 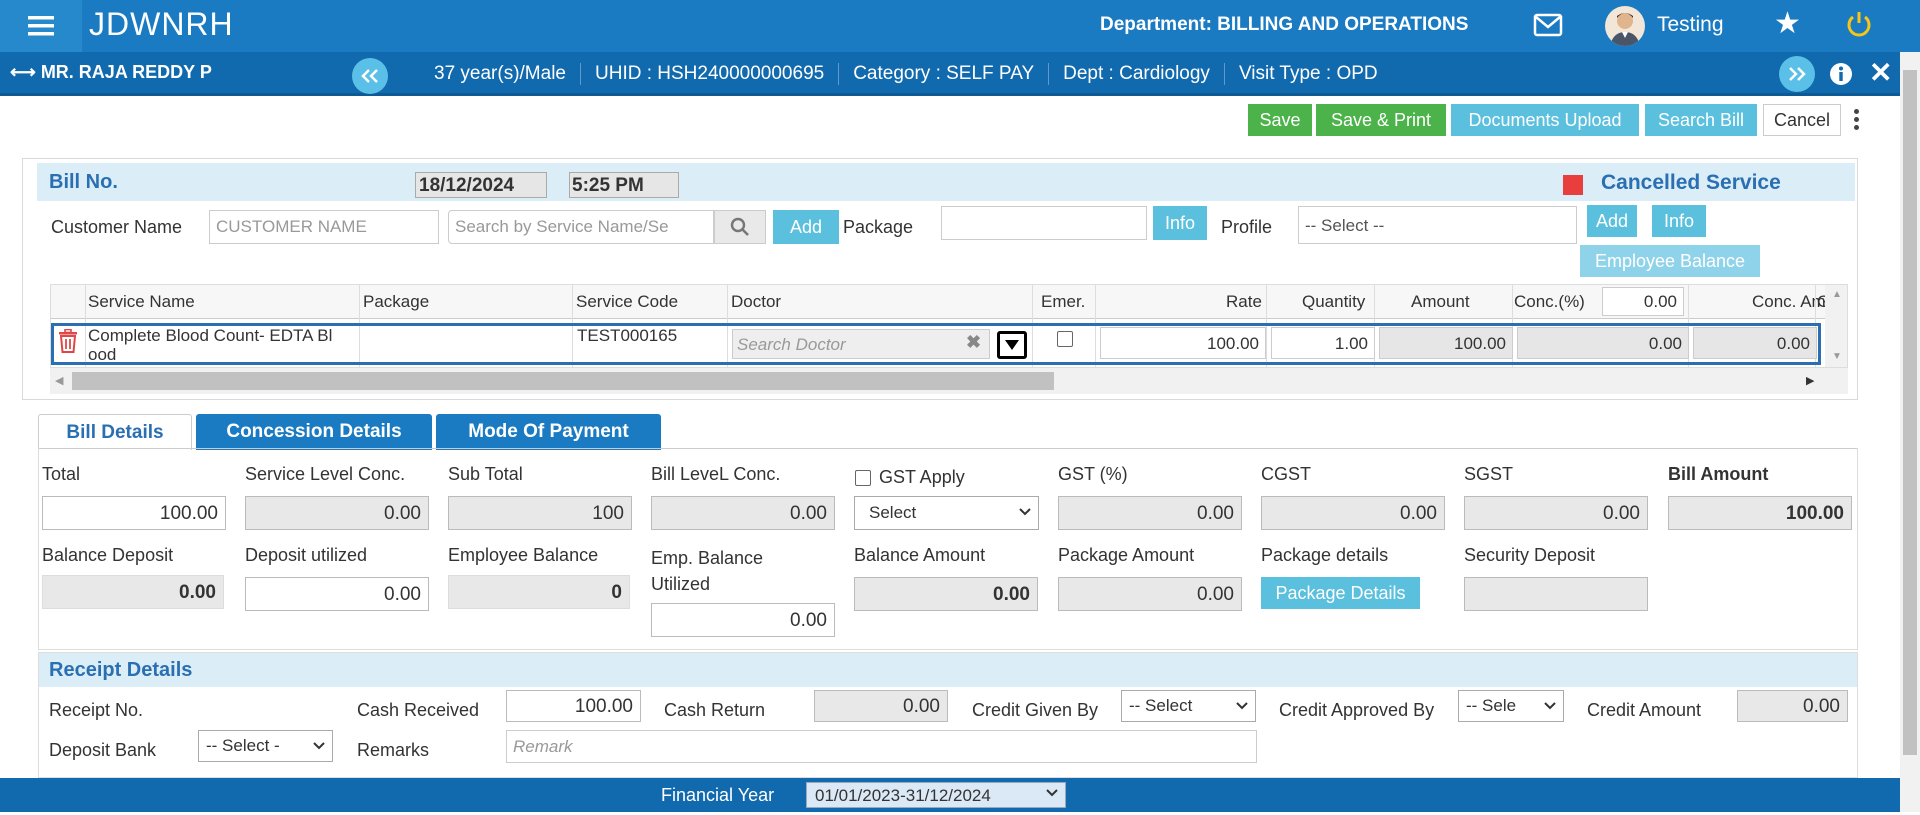 What do you see at coordinates (881, 746) in the screenshot?
I see `remarks-input: Remark` at bounding box center [881, 746].